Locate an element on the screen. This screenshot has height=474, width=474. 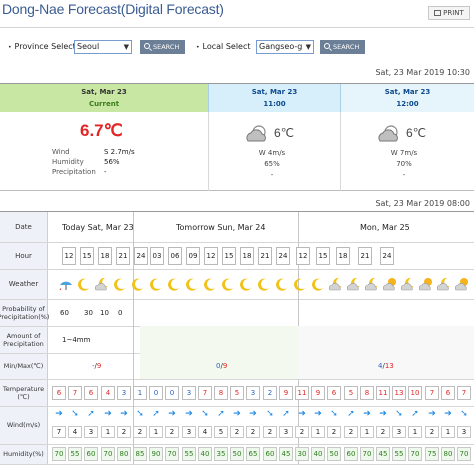
humidity-cell: 75 is located at coordinates (432, 454).